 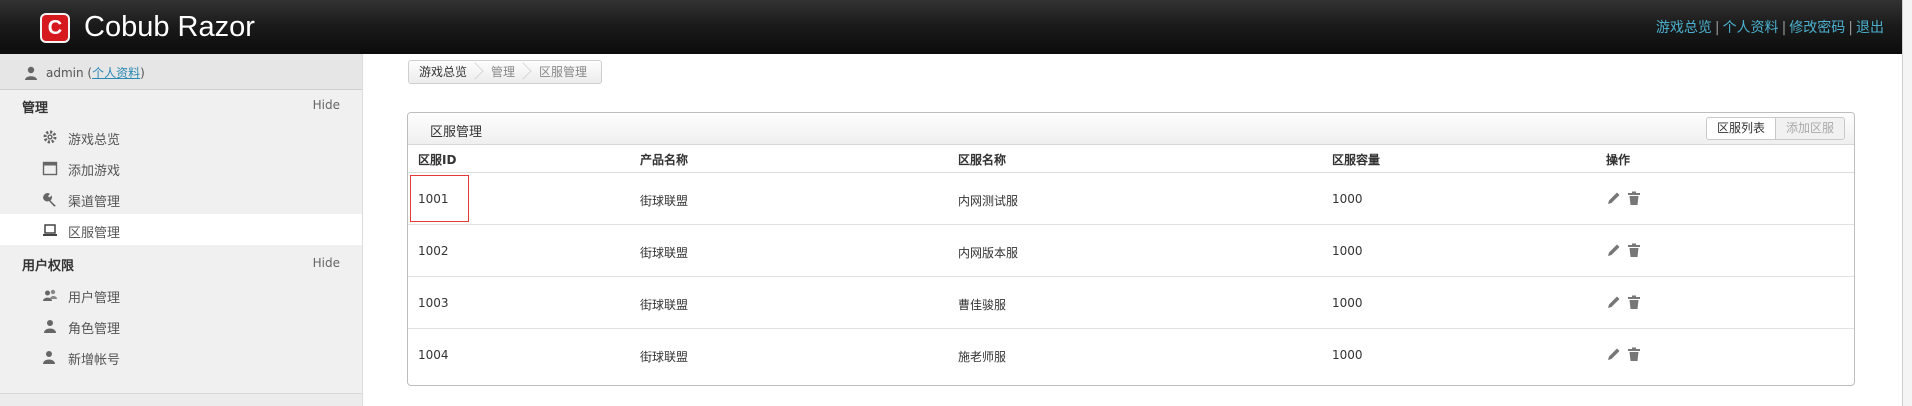 What do you see at coordinates (181, 325) in the screenshot?
I see `sidebar-item-role-manage: 角色管理` at bounding box center [181, 325].